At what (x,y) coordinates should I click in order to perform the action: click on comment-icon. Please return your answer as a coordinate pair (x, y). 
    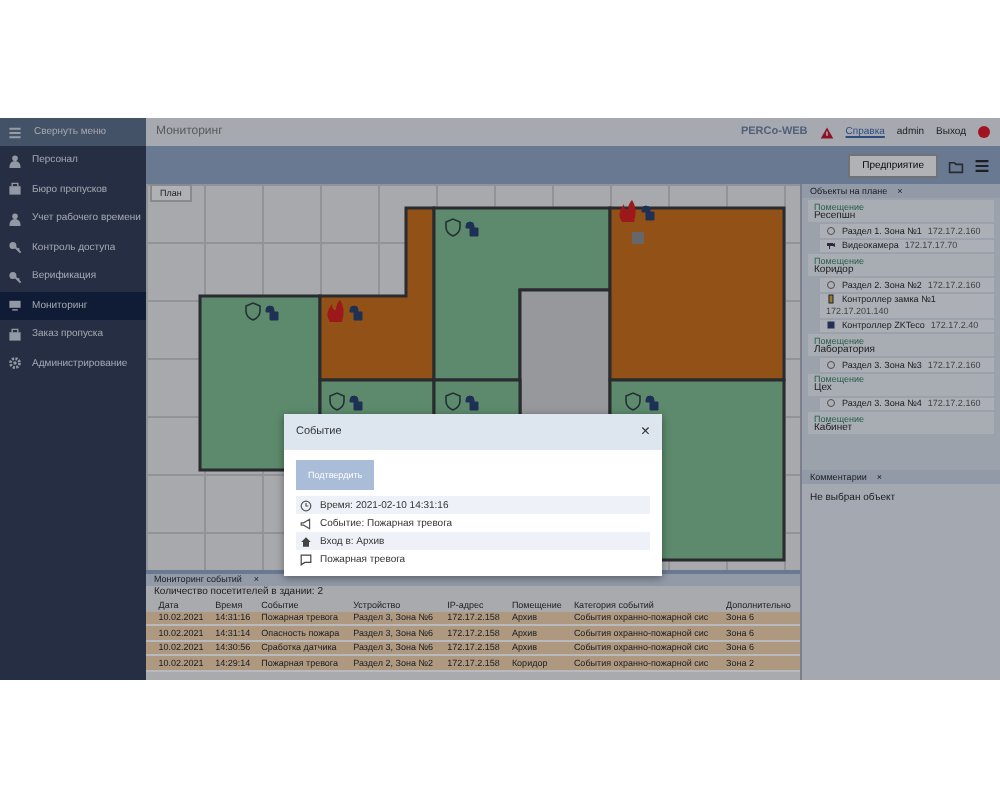
    Looking at the image, I should click on (306, 559).